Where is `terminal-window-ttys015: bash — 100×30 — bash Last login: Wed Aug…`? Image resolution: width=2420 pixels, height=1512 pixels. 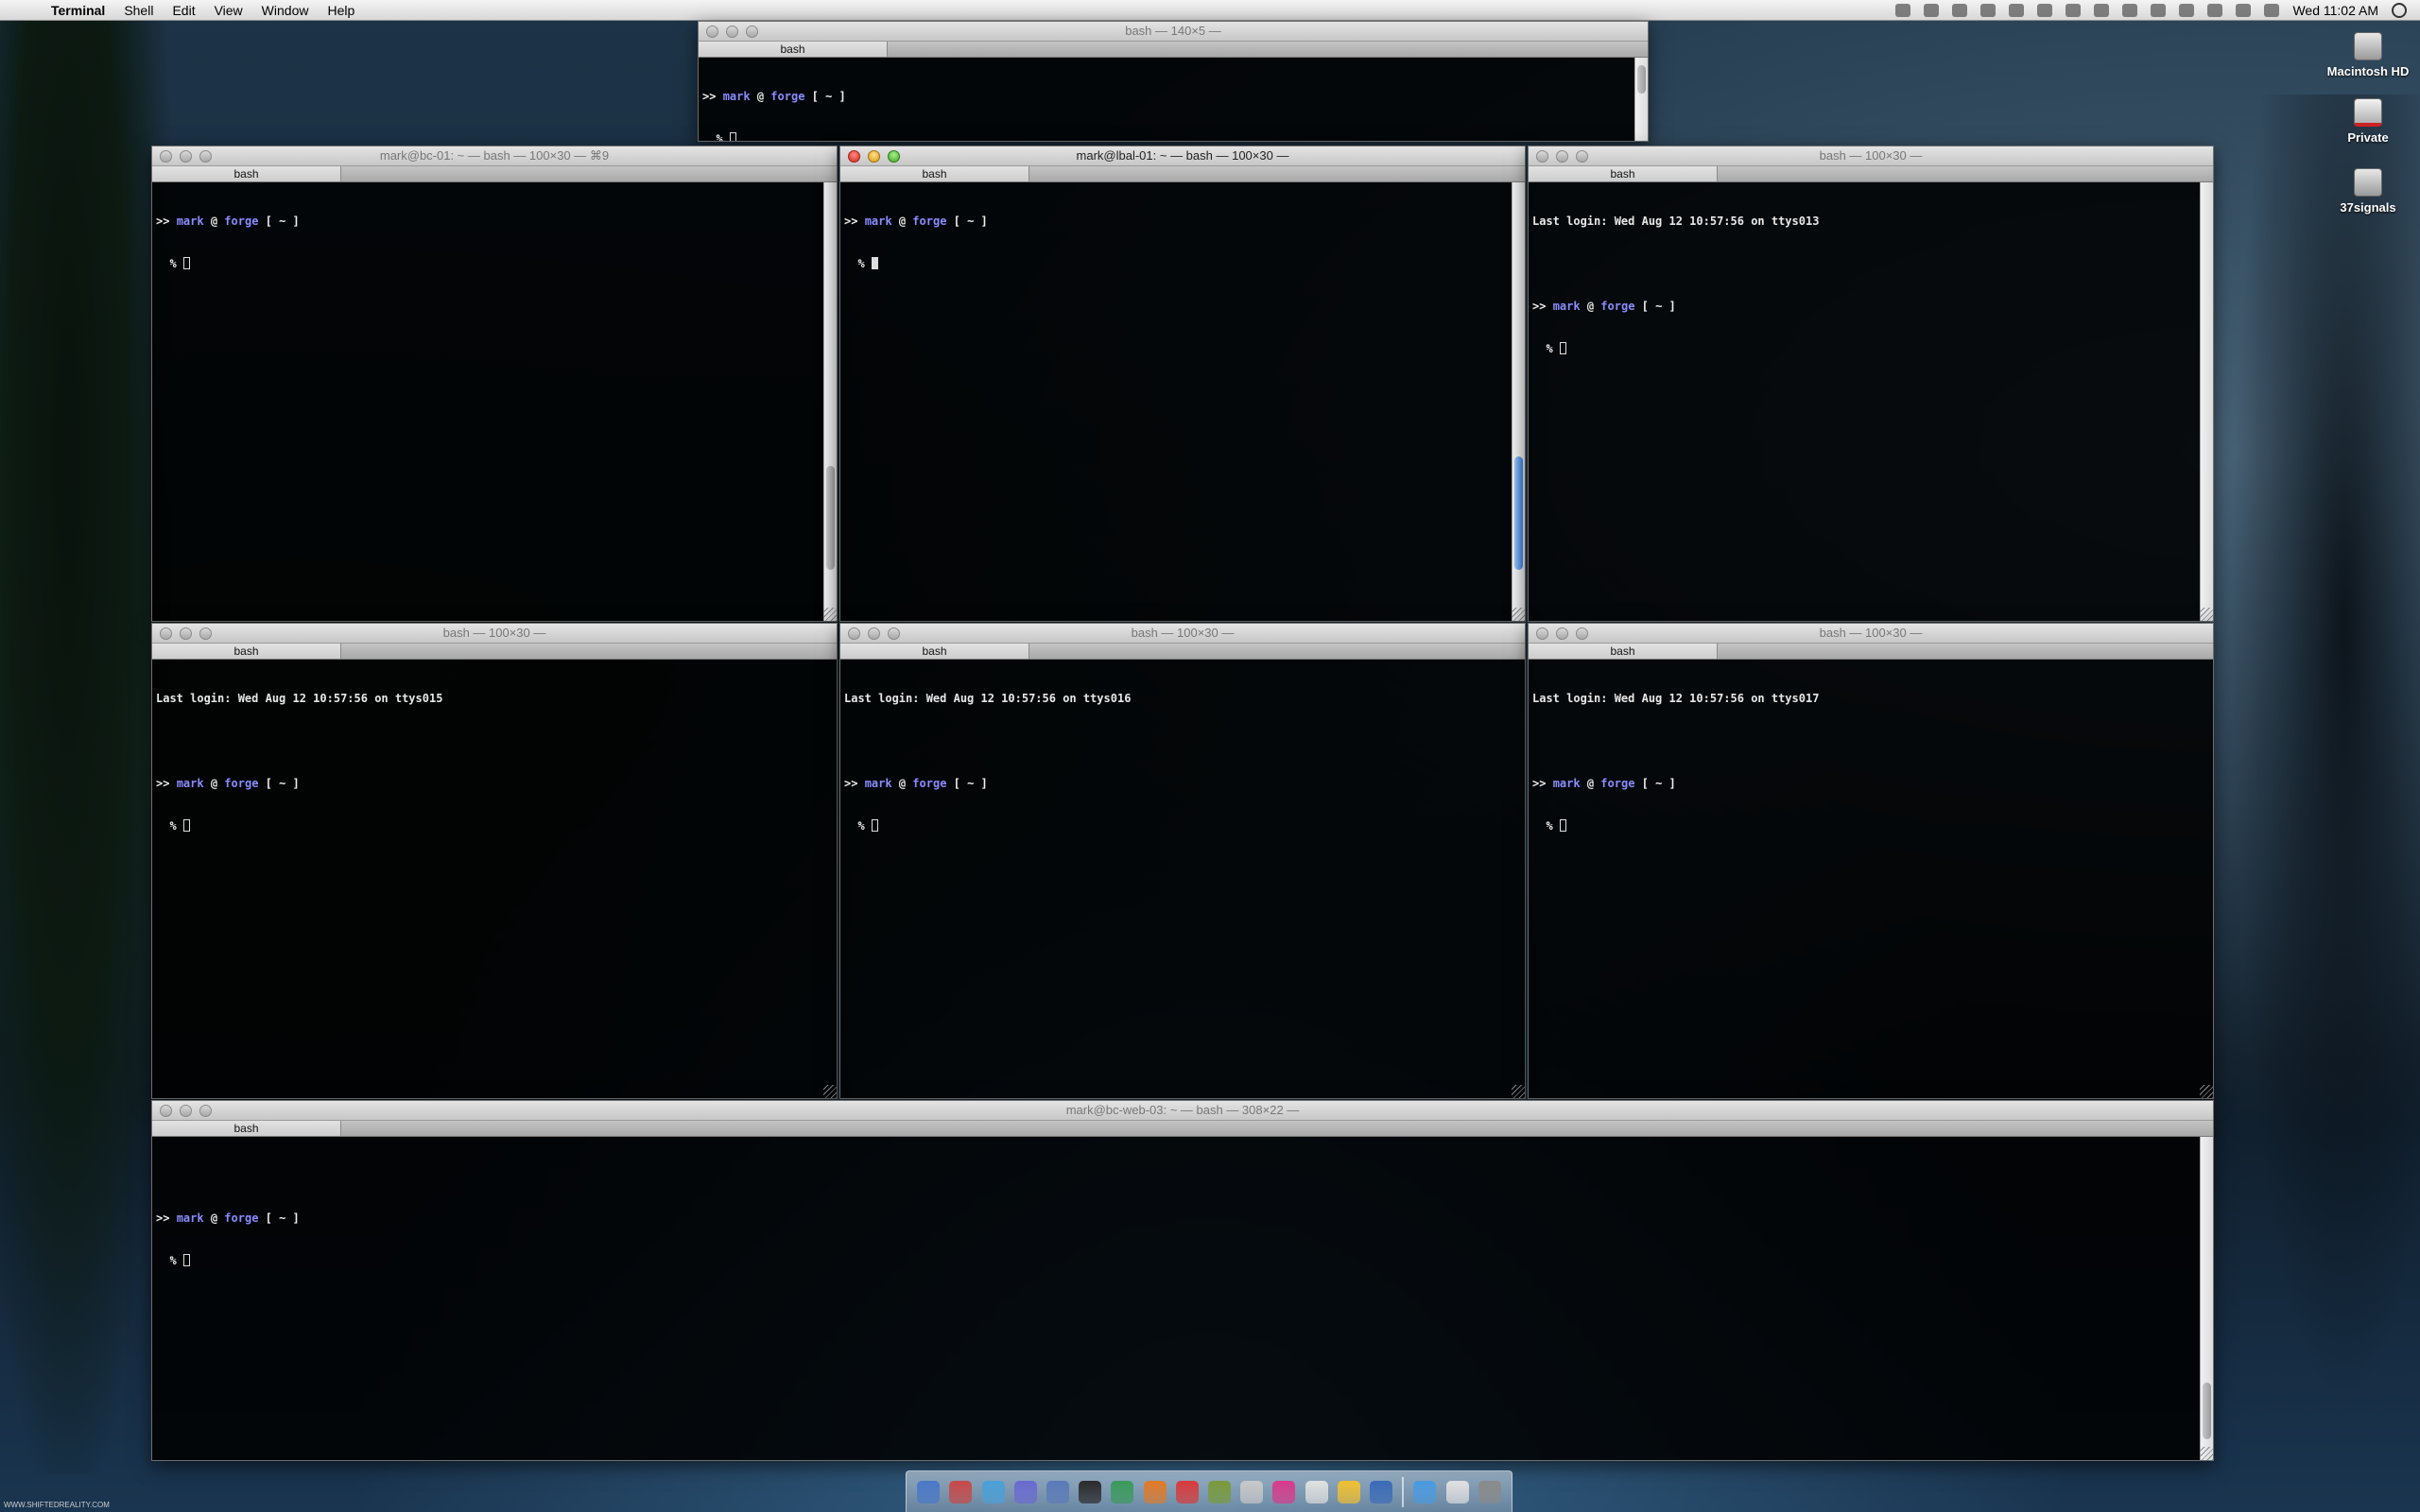
terminal-window-ttys015: bash — 100×30 — bash Last login: Wed Aug… is located at coordinates (494, 861).